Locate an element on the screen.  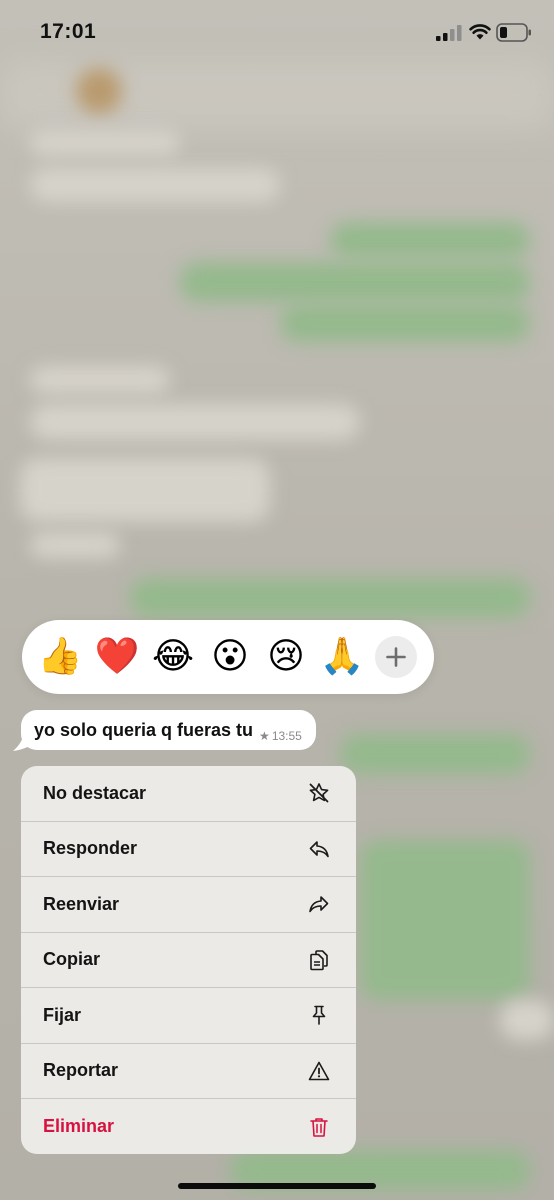
pin-icon is located at coordinates (319, 1015).